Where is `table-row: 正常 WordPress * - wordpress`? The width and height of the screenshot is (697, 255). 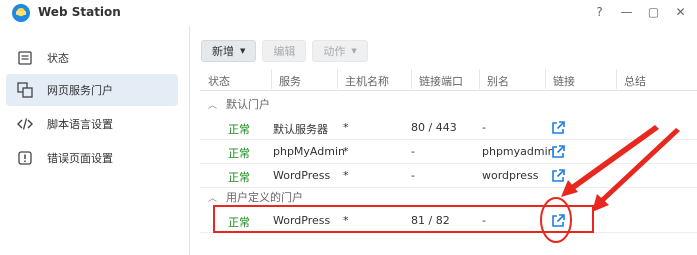 table-row: 正常 WordPress * - wordpress is located at coordinates (448, 176).